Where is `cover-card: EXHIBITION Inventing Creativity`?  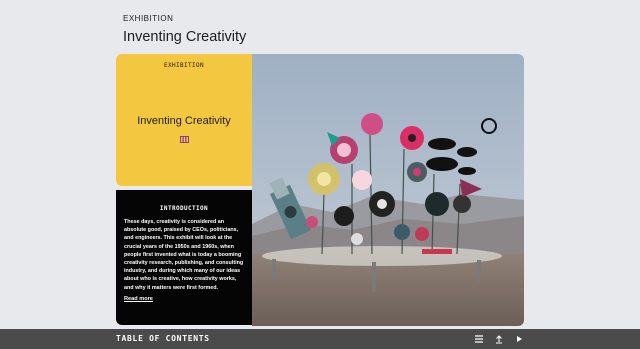
cover-card: EXHIBITION Inventing Creativity is located at coordinates (184, 120).